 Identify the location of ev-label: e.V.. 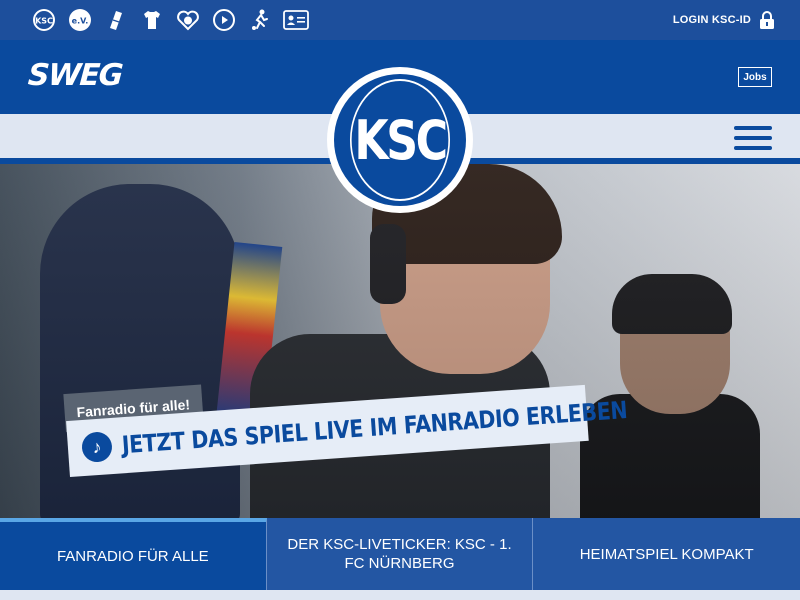
(80, 21).